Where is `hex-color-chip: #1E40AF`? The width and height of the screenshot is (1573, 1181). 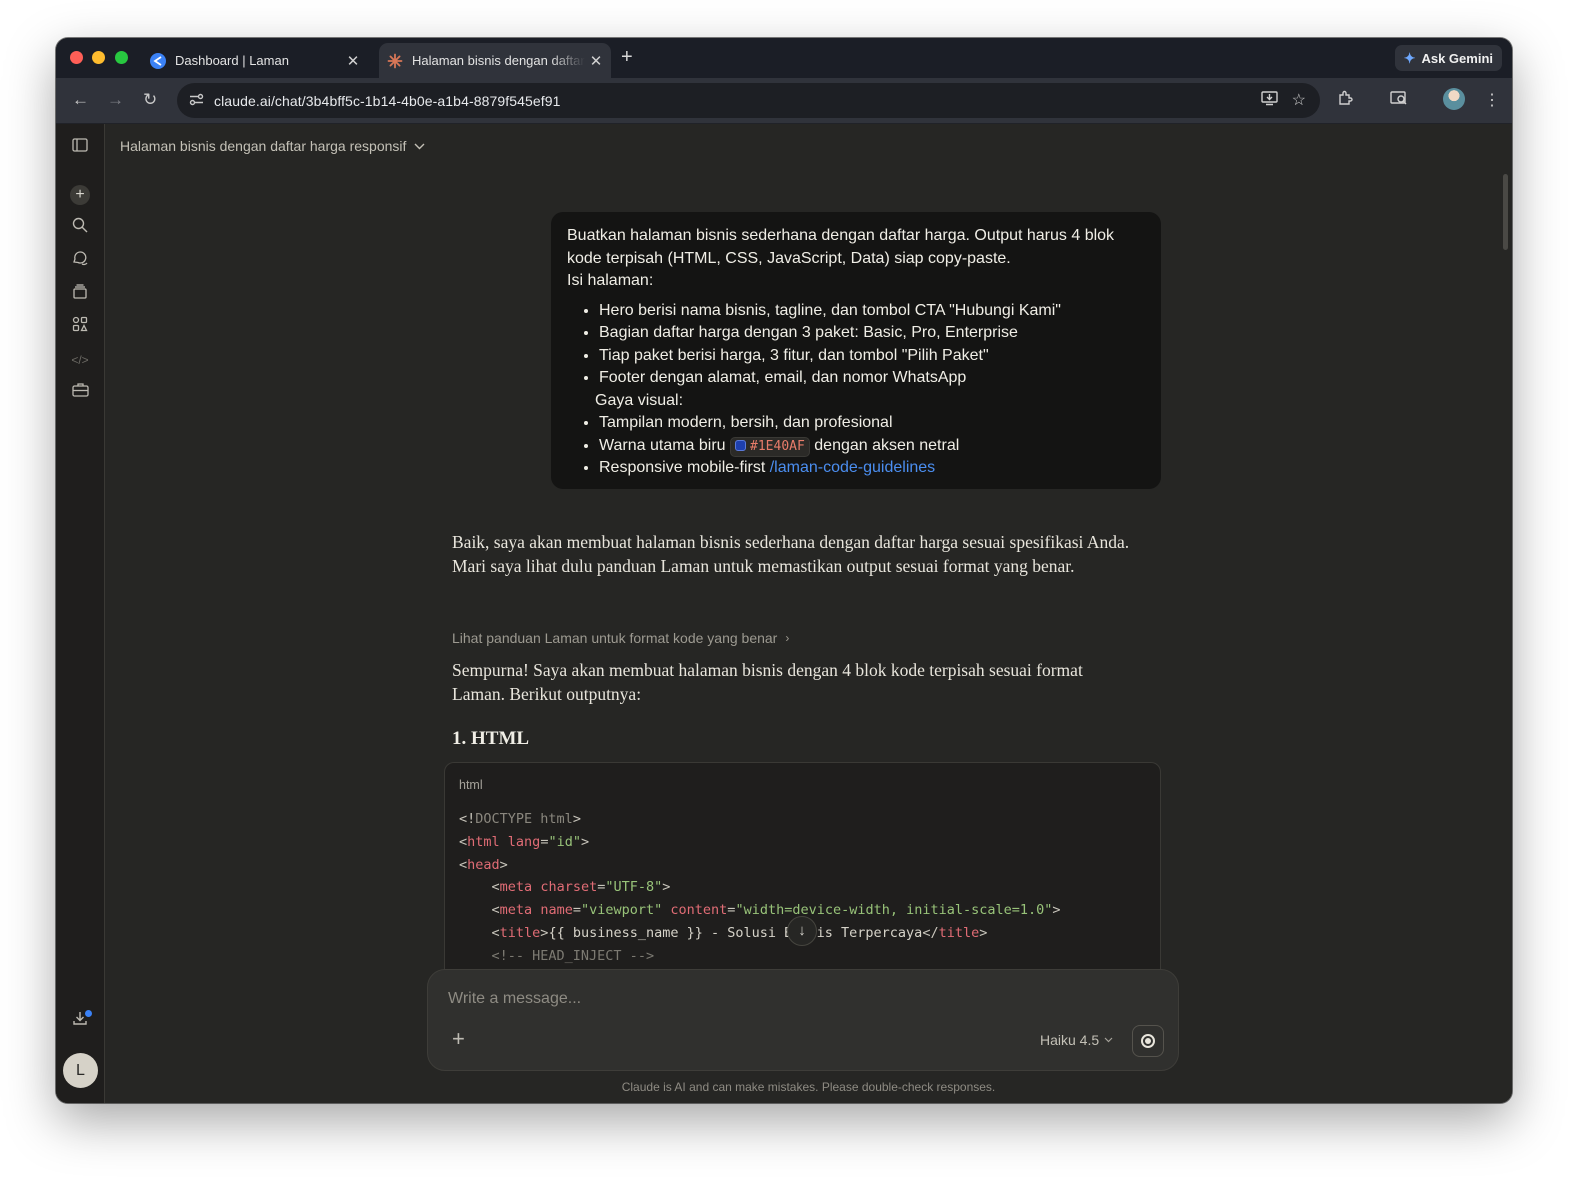
hex-color-chip: #1E40AF is located at coordinates (770, 446).